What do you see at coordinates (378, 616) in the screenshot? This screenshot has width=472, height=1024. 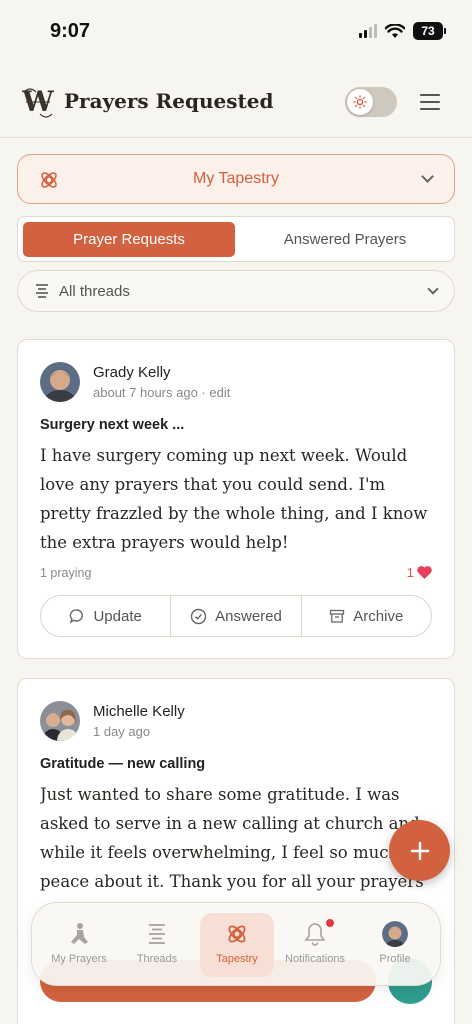 I see `archive-button-label: Archive` at bounding box center [378, 616].